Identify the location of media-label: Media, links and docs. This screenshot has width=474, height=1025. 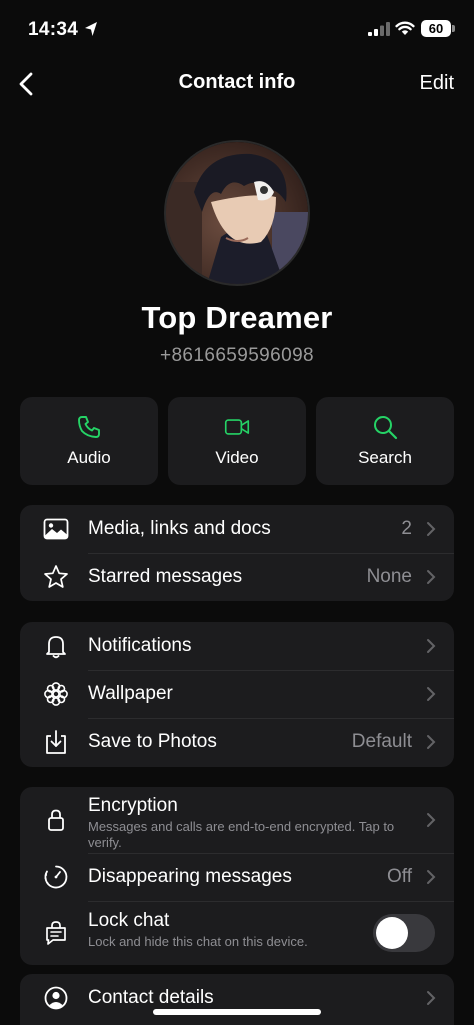
(179, 528).